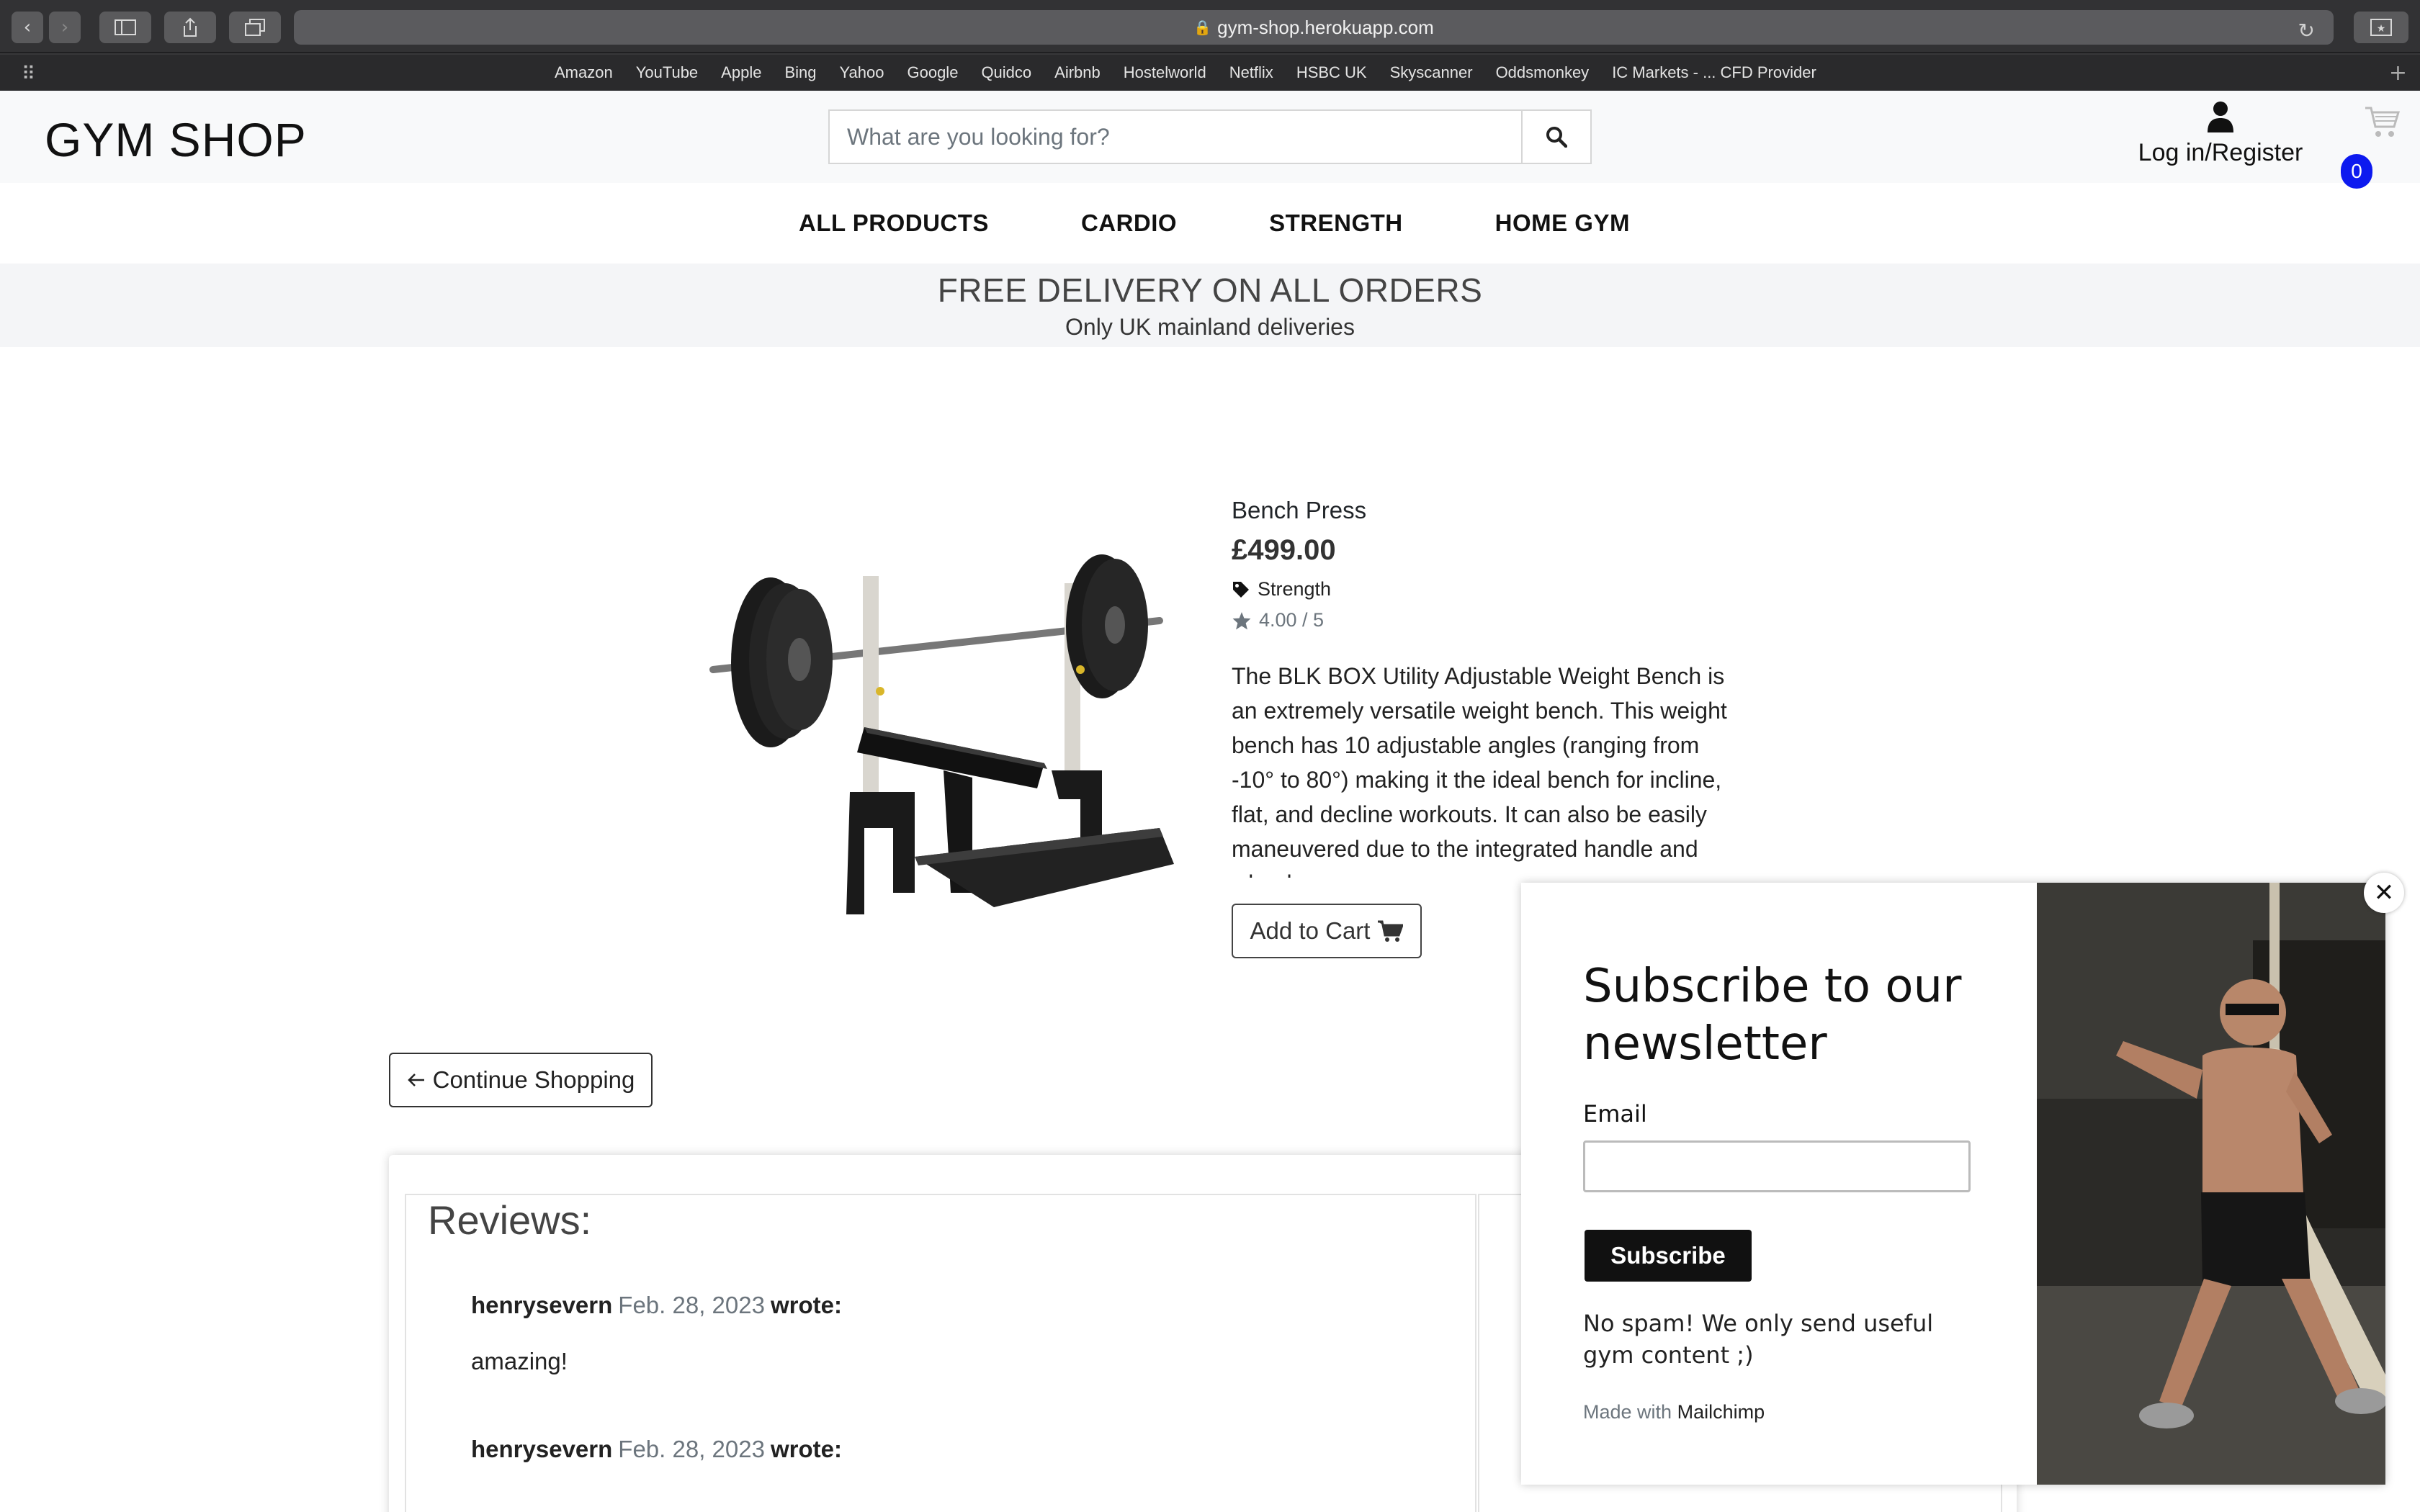  Describe the element at coordinates (667, 72) in the screenshot. I see `bookmark-item: YouTube` at that location.